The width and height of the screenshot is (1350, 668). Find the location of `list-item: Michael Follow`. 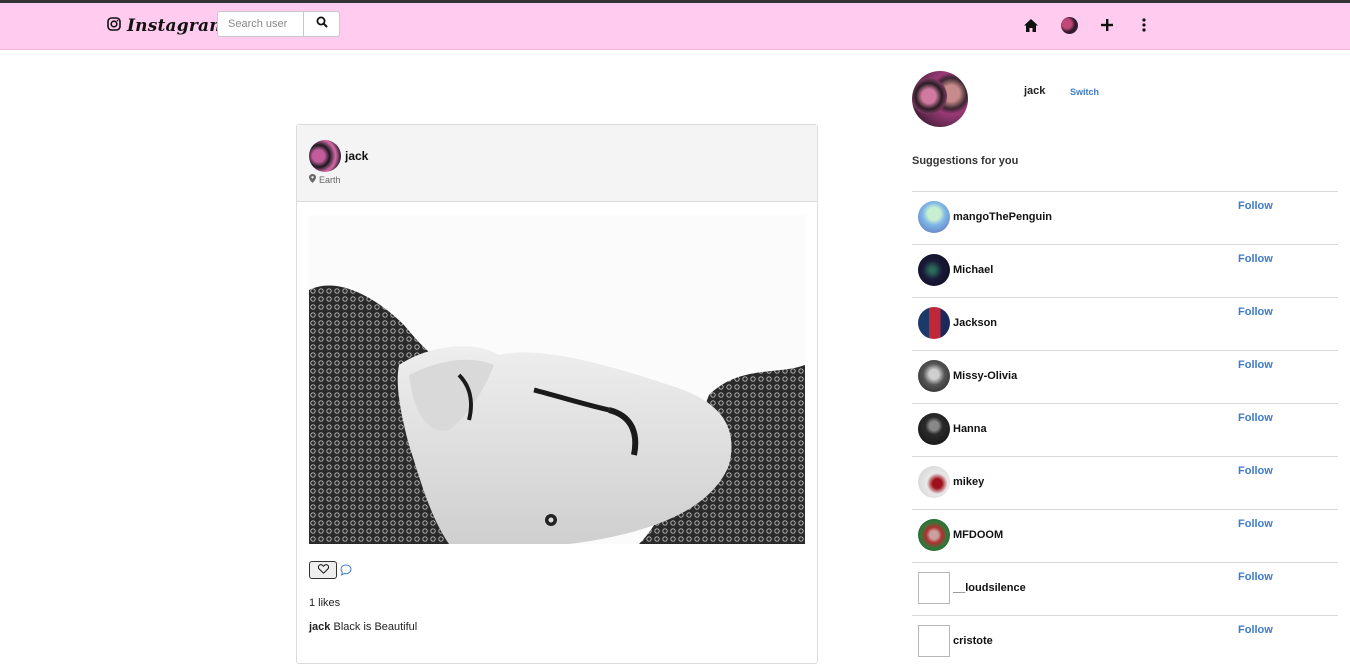

list-item: Michael Follow is located at coordinates (1125, 270).